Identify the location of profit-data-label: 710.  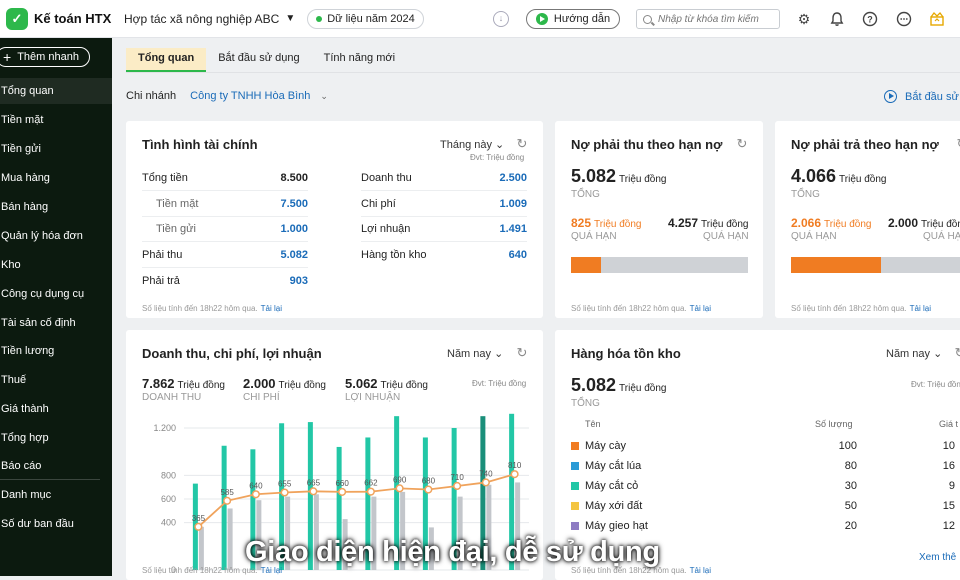
(457, 477).